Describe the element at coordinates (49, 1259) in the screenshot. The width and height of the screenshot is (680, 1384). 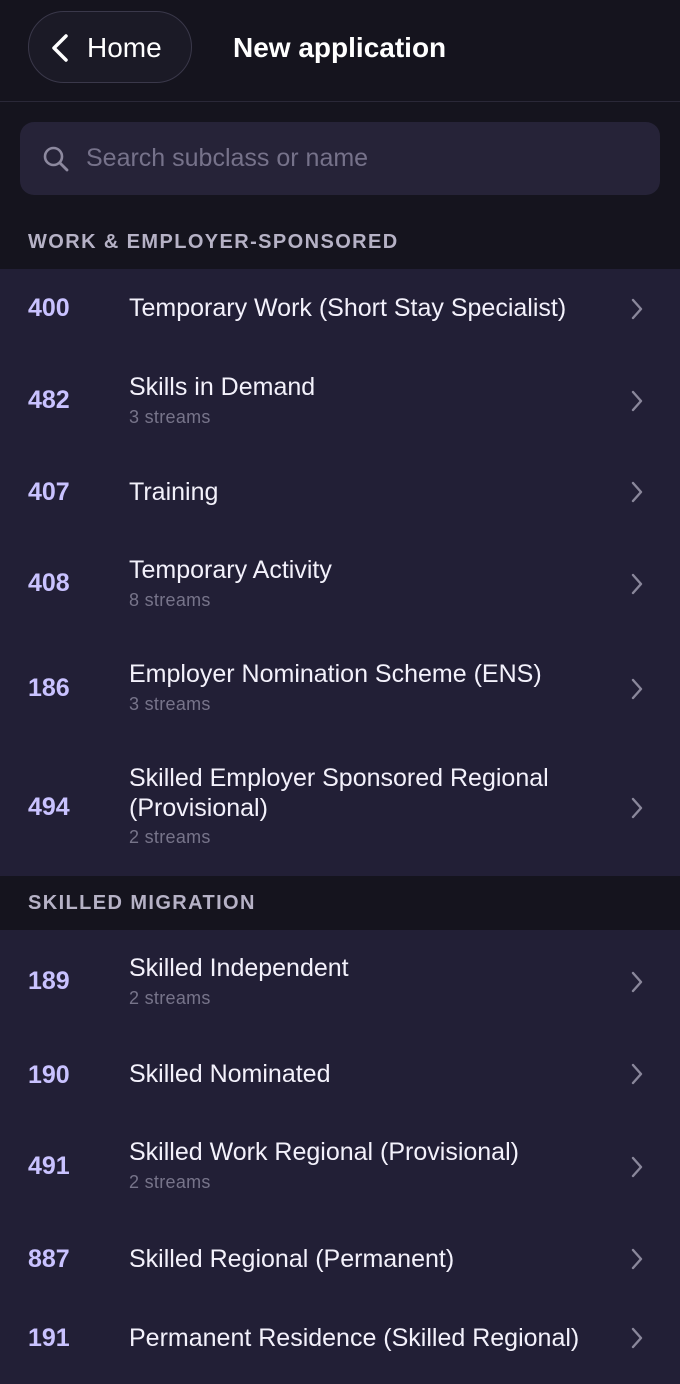
I see `subclass-code: 887` at that location.